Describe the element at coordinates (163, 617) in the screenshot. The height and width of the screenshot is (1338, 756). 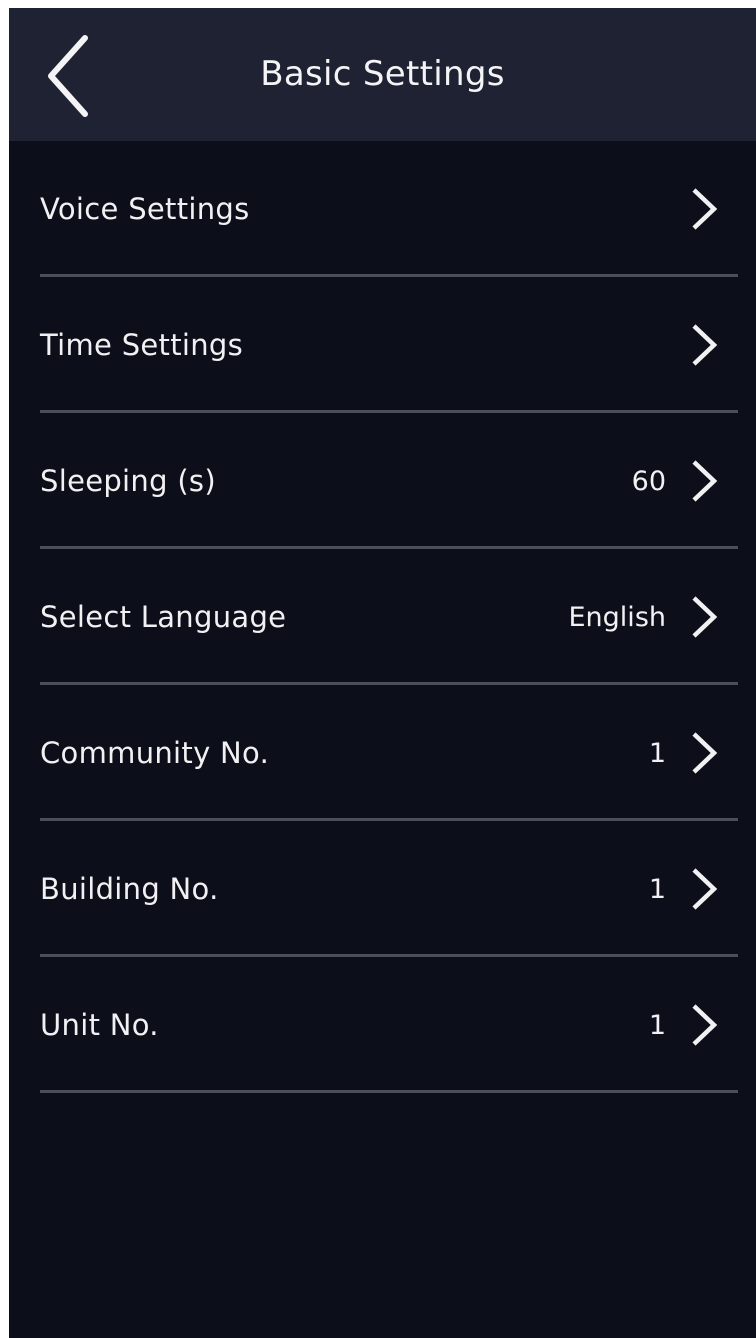
I see `menu-item-label: Select Language` at that location.